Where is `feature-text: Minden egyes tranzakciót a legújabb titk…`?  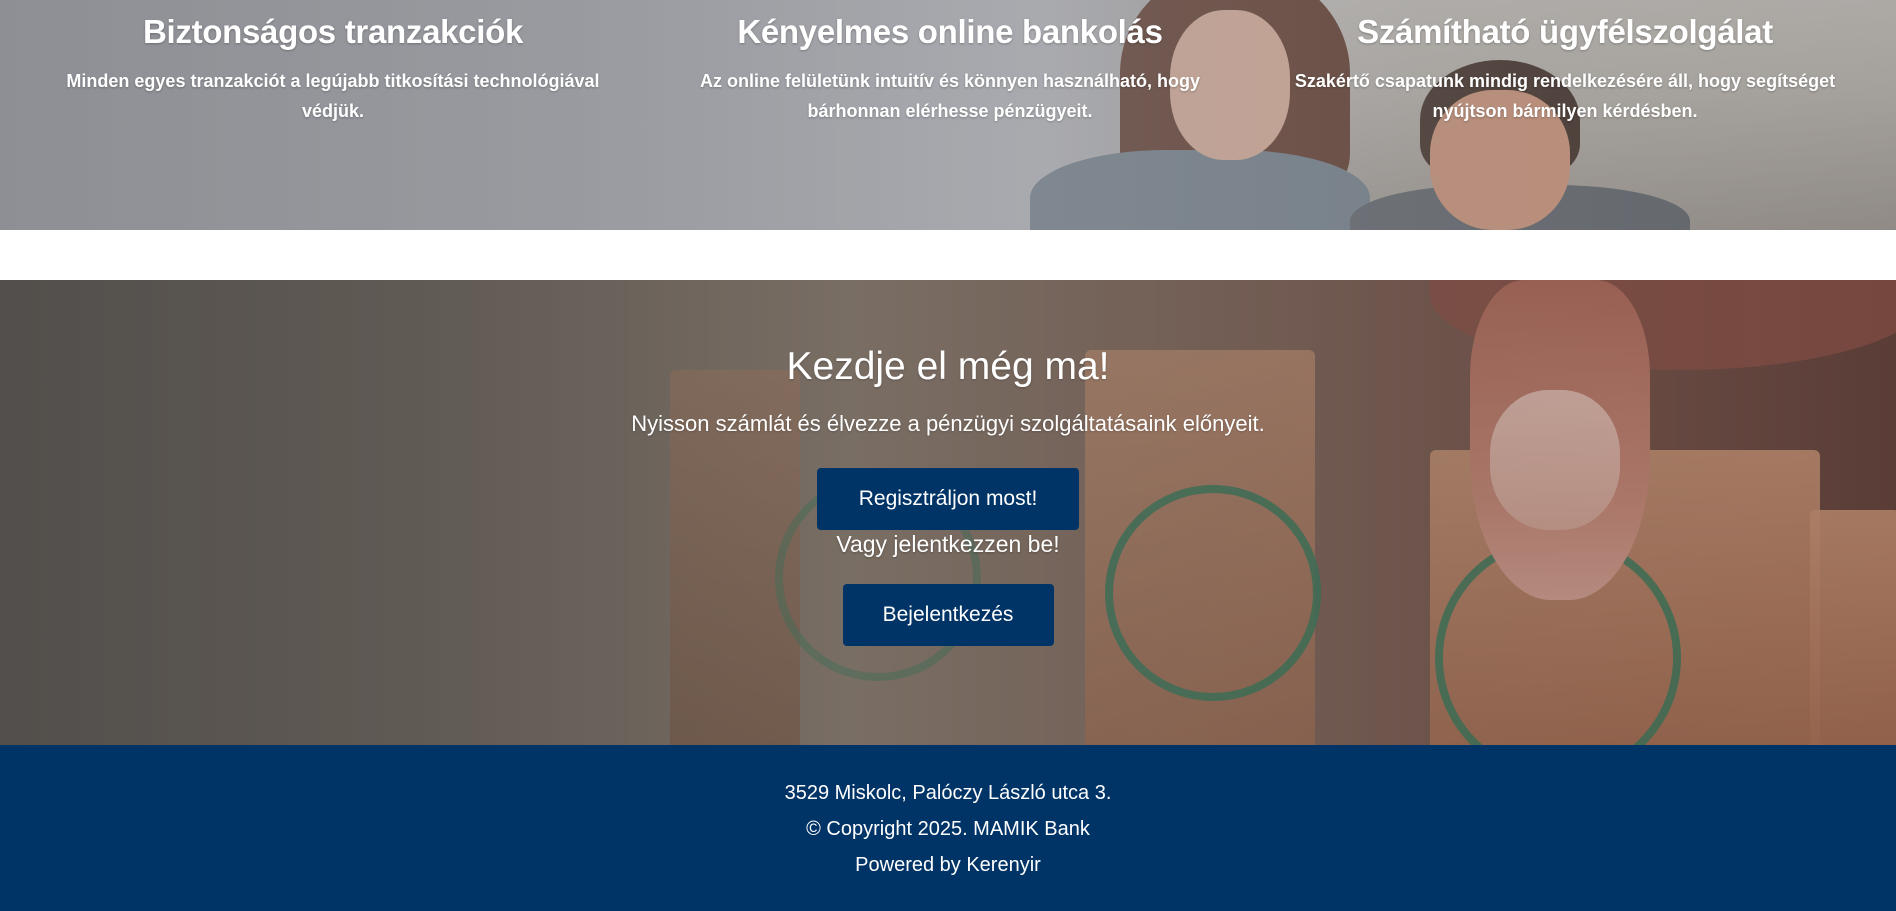 feature-text: Minden egyes tranzakciót a legújabb titk… is located at coordinates (333, 96).